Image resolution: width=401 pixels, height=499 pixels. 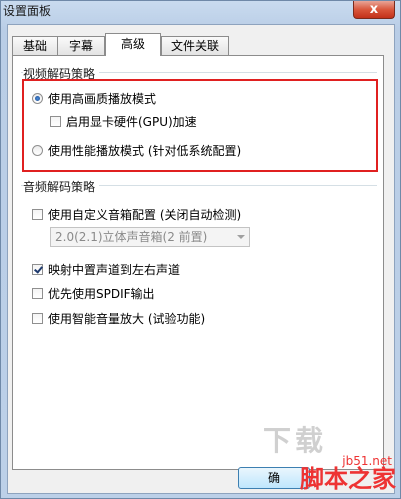 What do you see at coordinates (133, 44) in the screenshot?
I see `tab-advanced: 高级` at bounding box center [133, 44].